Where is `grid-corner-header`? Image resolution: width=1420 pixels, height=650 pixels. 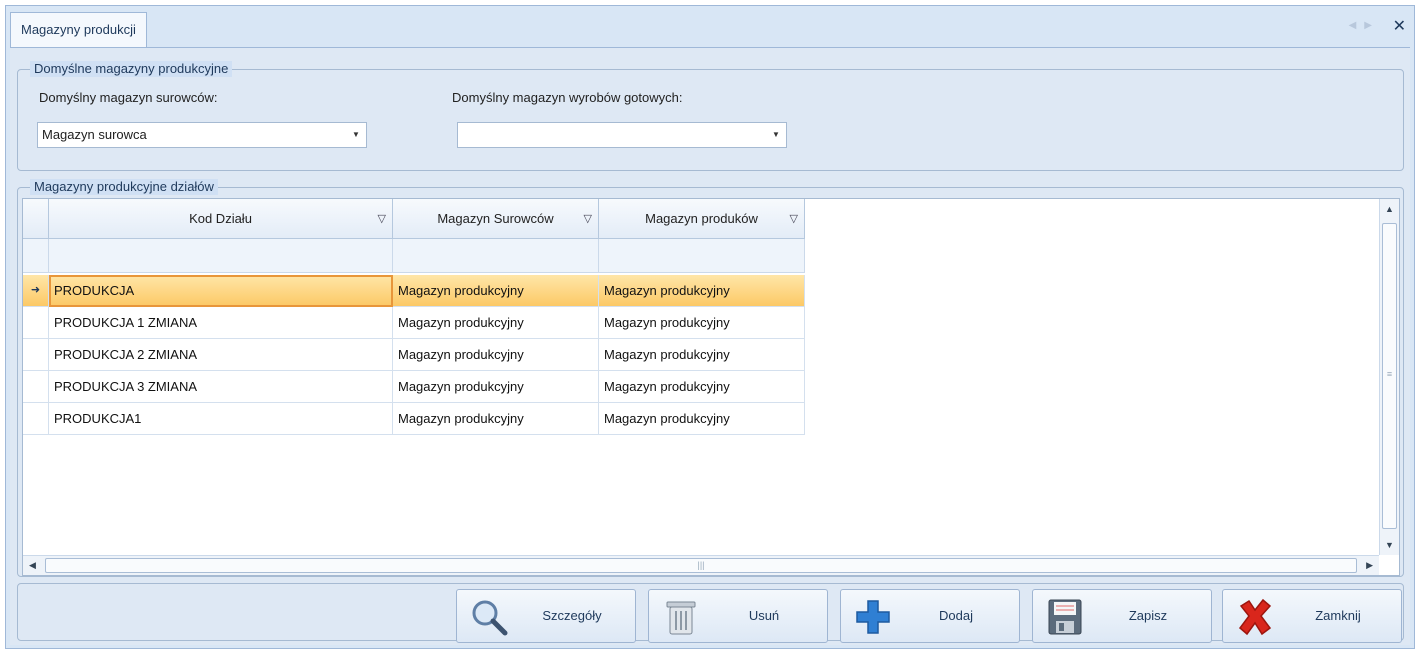
grid-corner-header is located at coordinates (36, 219).